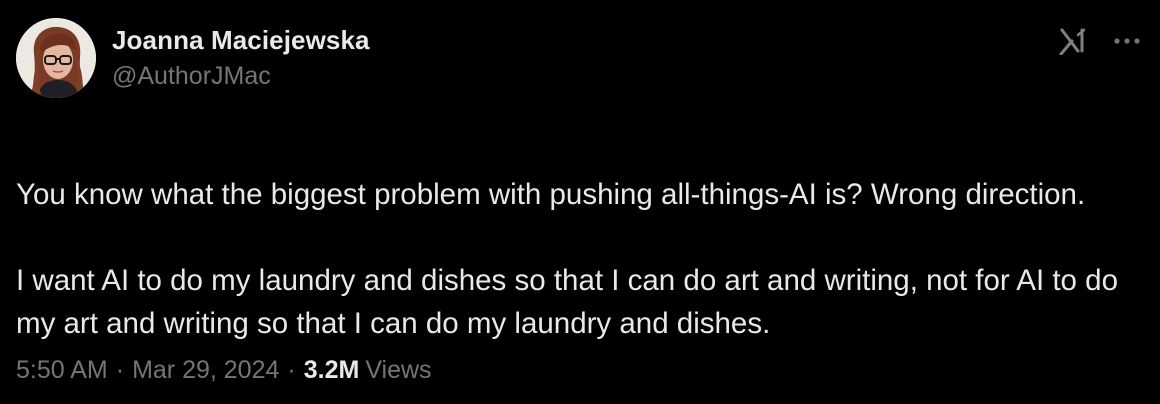 Image resolution: width=1160 pixels, height=404 pixels. I want to click on views-label: Views, so click(398, 370).